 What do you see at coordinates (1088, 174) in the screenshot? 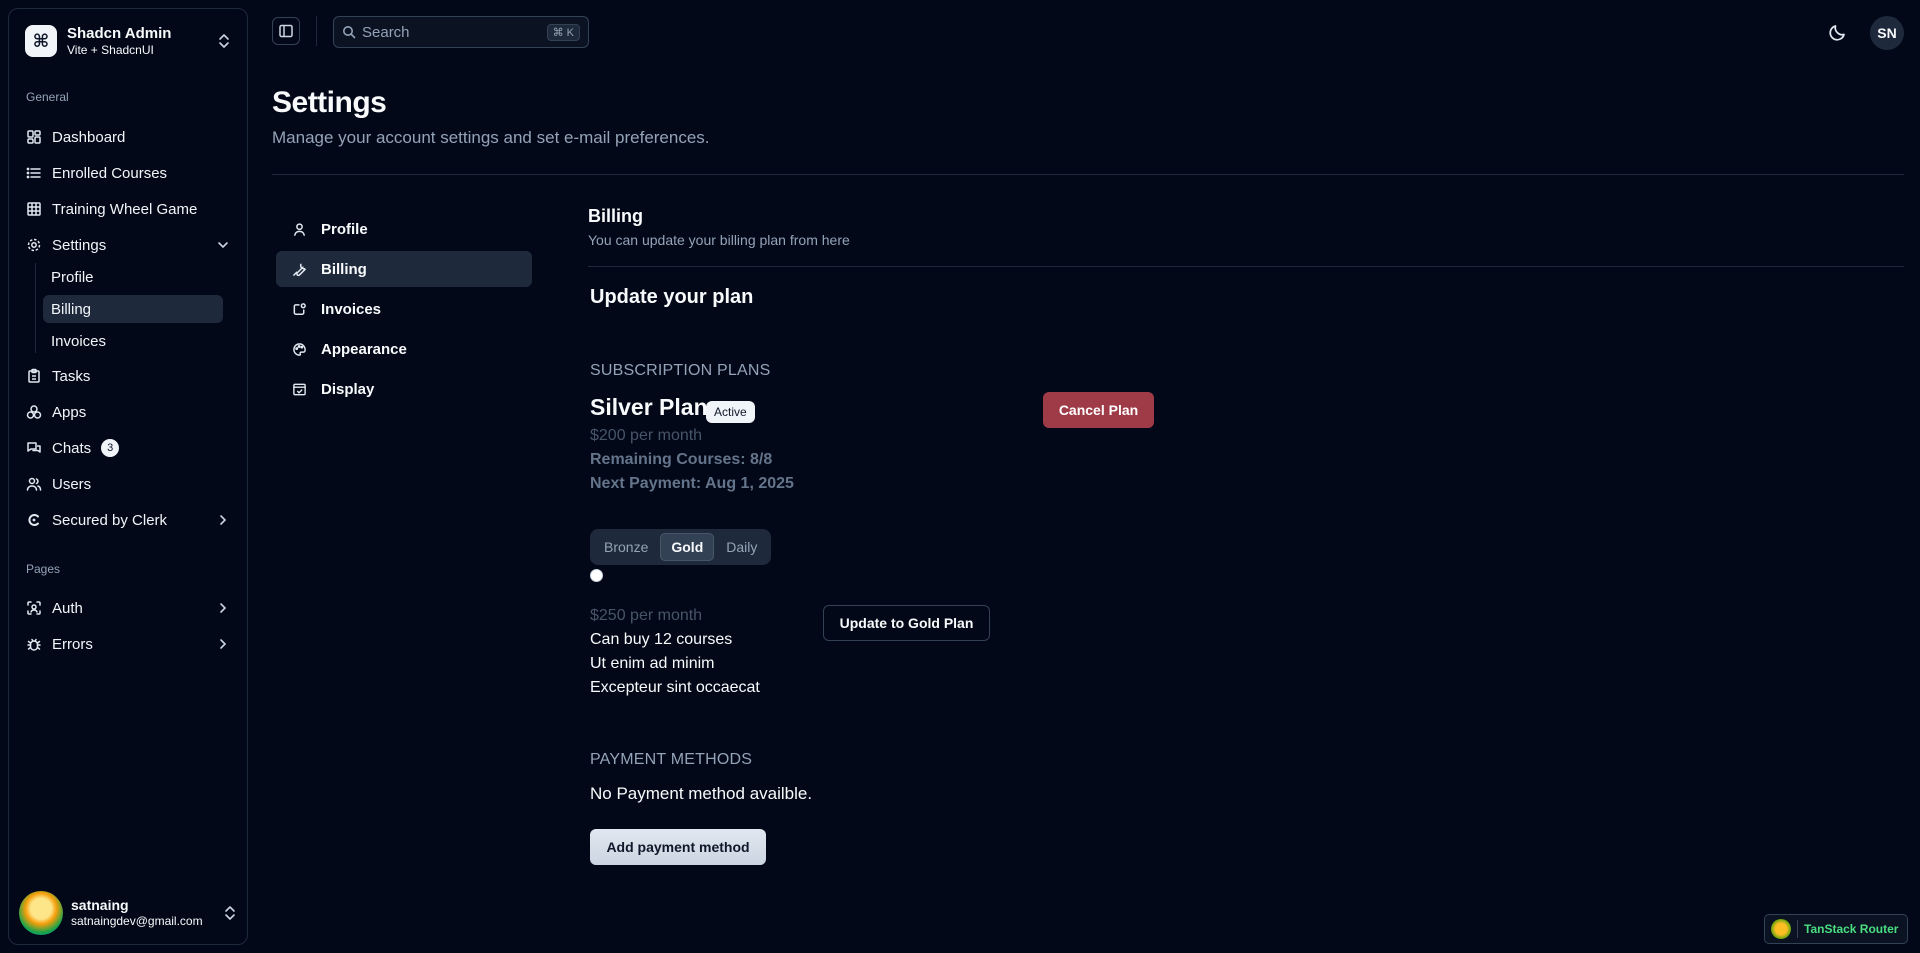
I see `page-divider` at bounding box center [1088, 174].